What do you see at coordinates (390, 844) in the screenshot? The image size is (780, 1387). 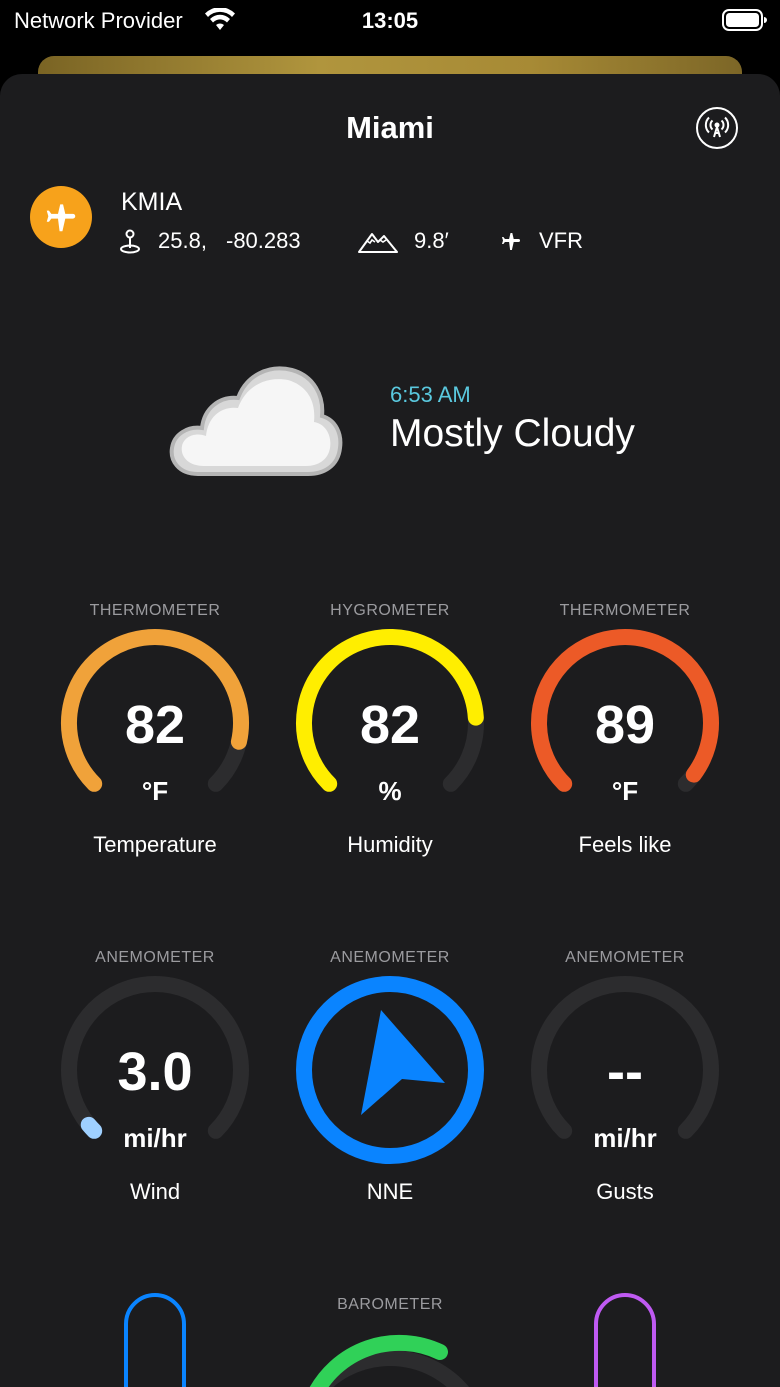 I see `humidity-label: Humidity` at bounding box center [390, 844].